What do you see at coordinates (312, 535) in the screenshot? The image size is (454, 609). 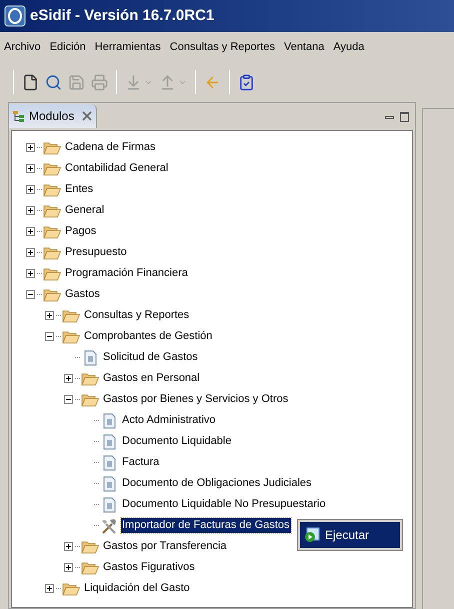 I see `run-icon` at bounding box center [312, 535].